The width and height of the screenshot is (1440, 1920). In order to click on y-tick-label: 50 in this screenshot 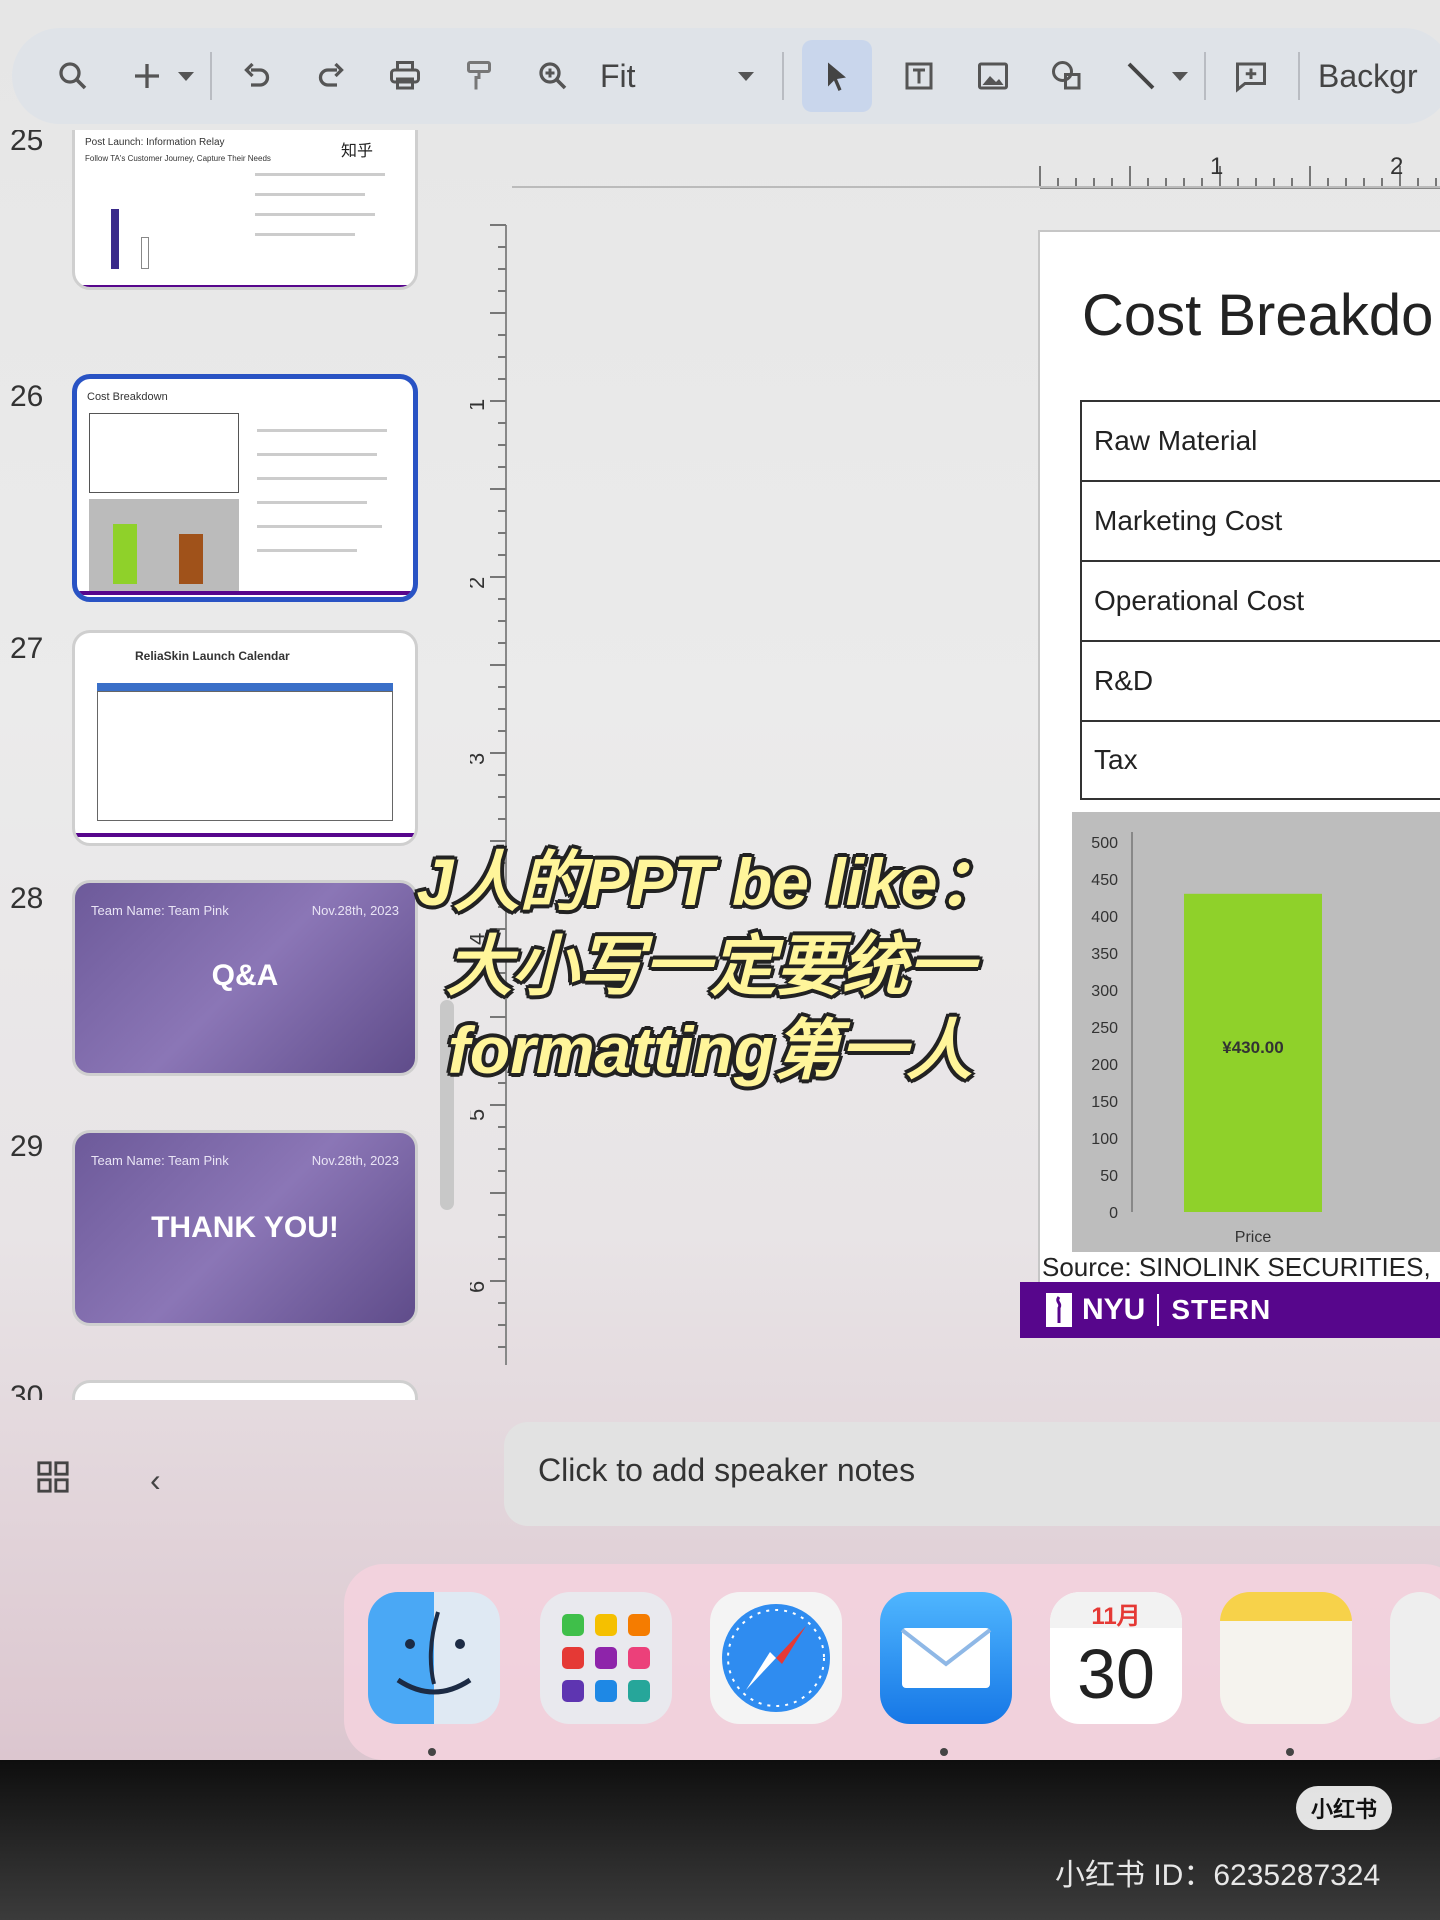, I will do `click(1109, 1176)`.